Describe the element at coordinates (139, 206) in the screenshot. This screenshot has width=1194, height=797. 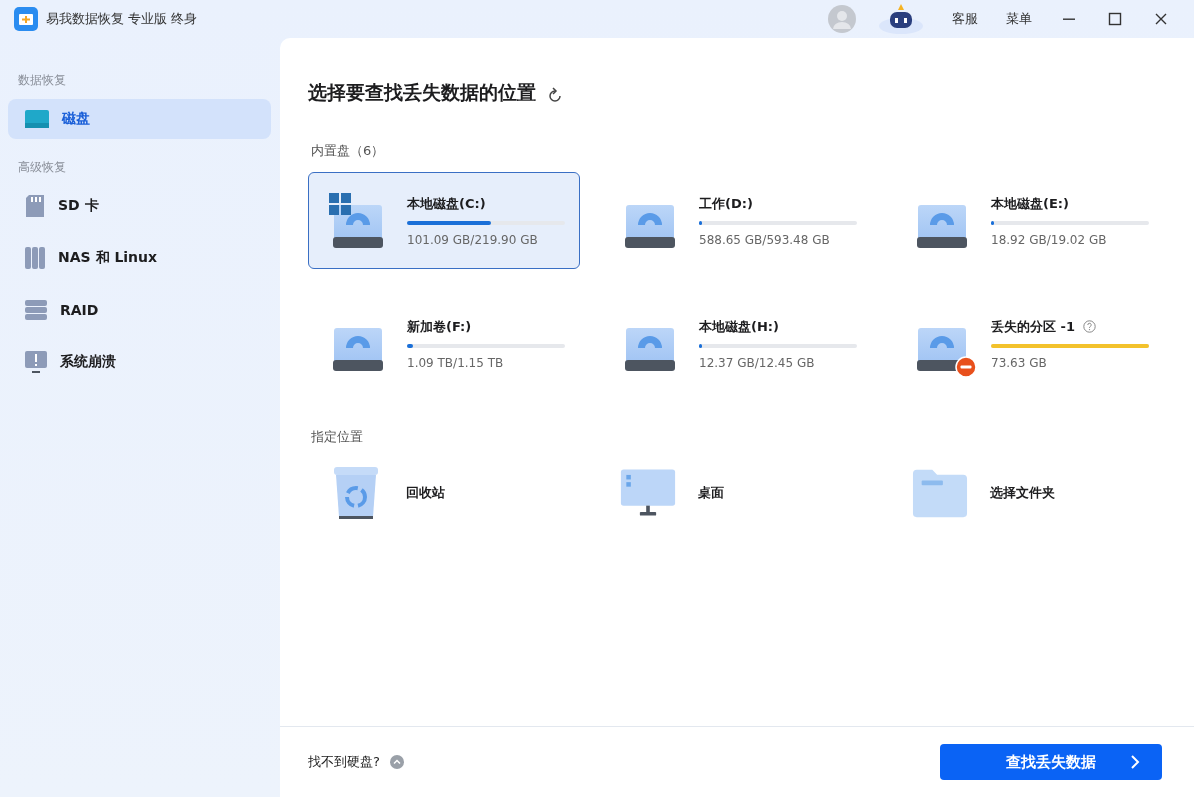
I see `sidebar-item: SD 卡` at that location.